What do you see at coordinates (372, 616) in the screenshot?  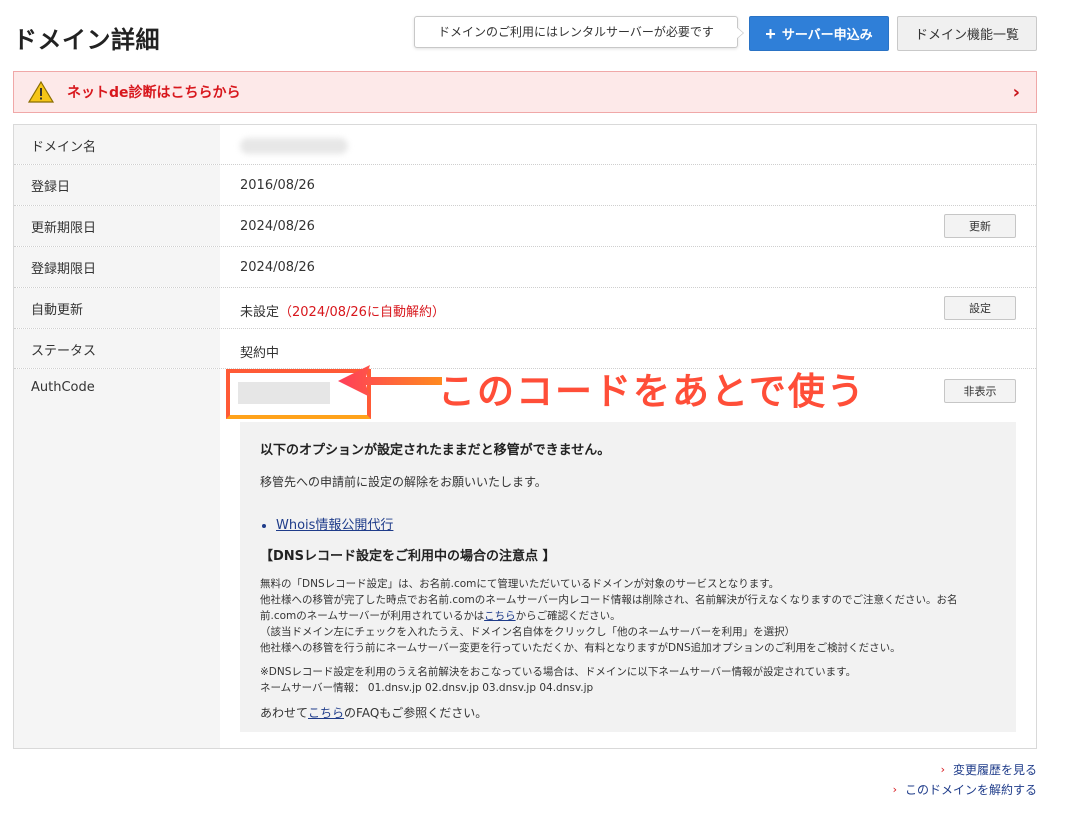 I see `note-line-3a: 前.comのネームサーバーが利用されているかは` at bounding box center [372, 616].